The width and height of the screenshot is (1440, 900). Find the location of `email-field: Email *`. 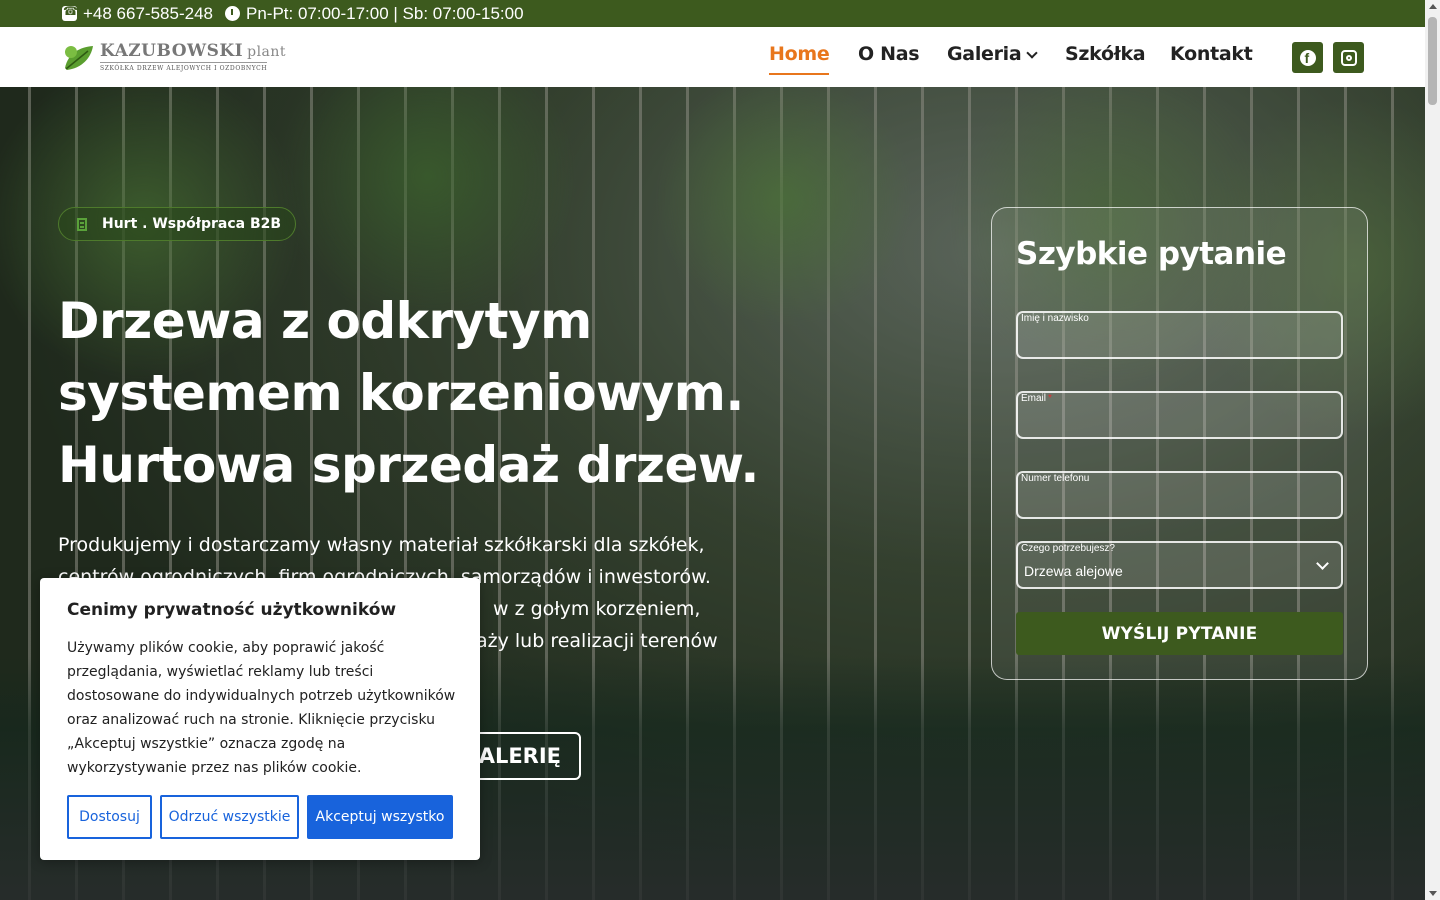

email-field: Email * is located at coordinates (1179, 415).